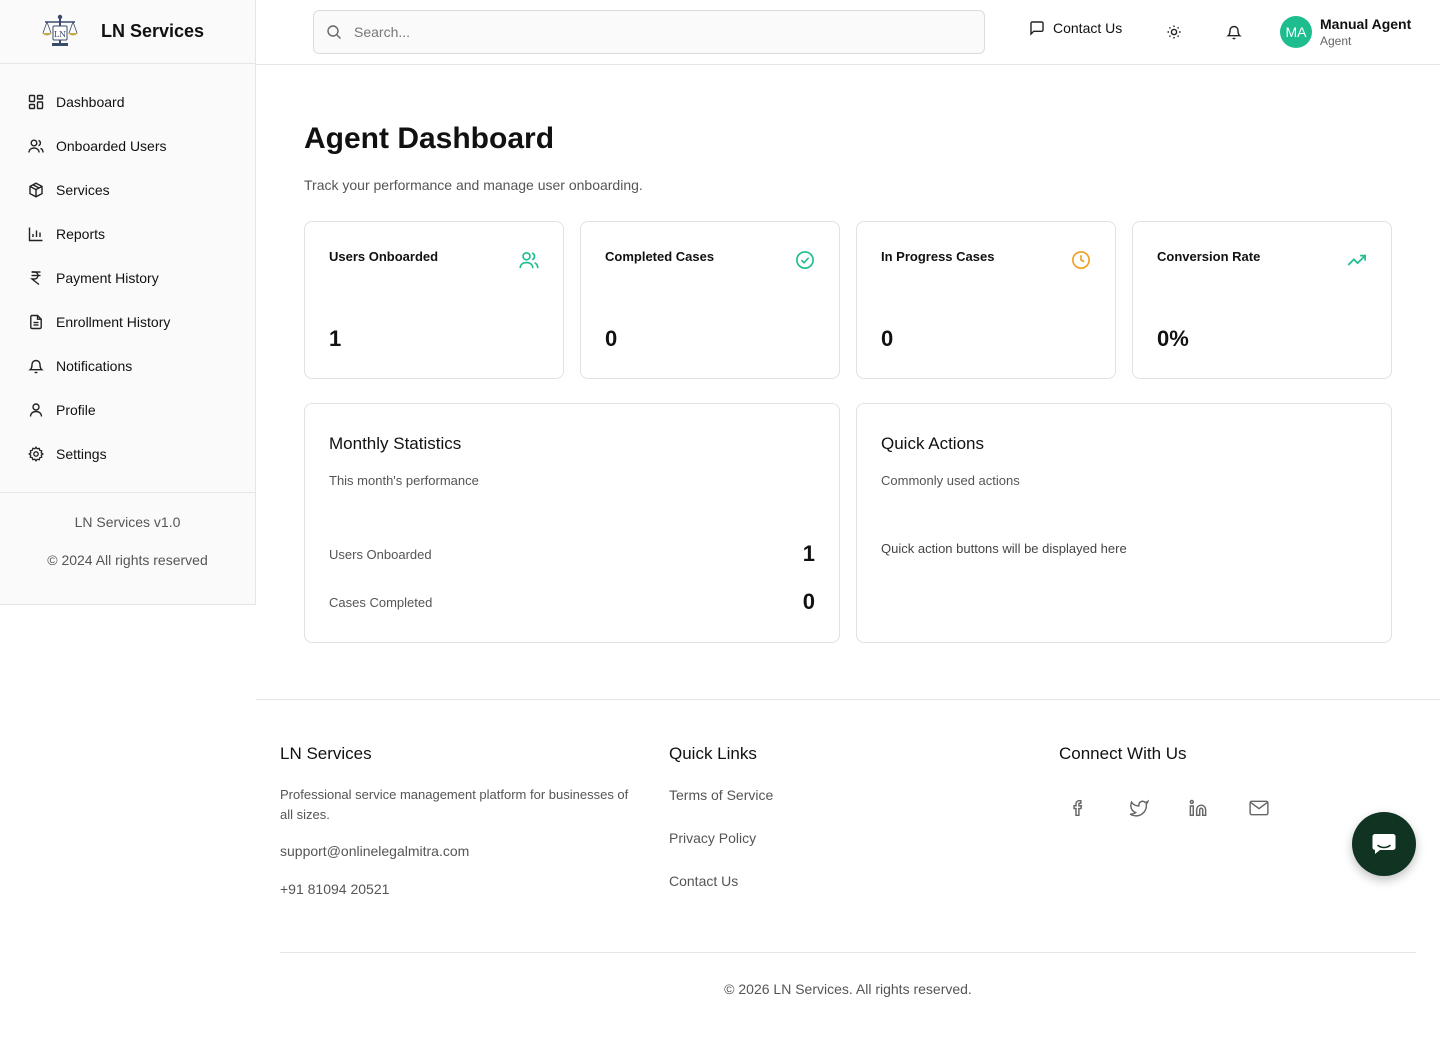 Image resolution: width=1440 pixels, height=1057 pixels. What do you see at coordinates (848, 989) in the screenshot?
I see `footer-copyright: © 2026 LN Services. All rights reserved.` at bounding box center [848, 989].